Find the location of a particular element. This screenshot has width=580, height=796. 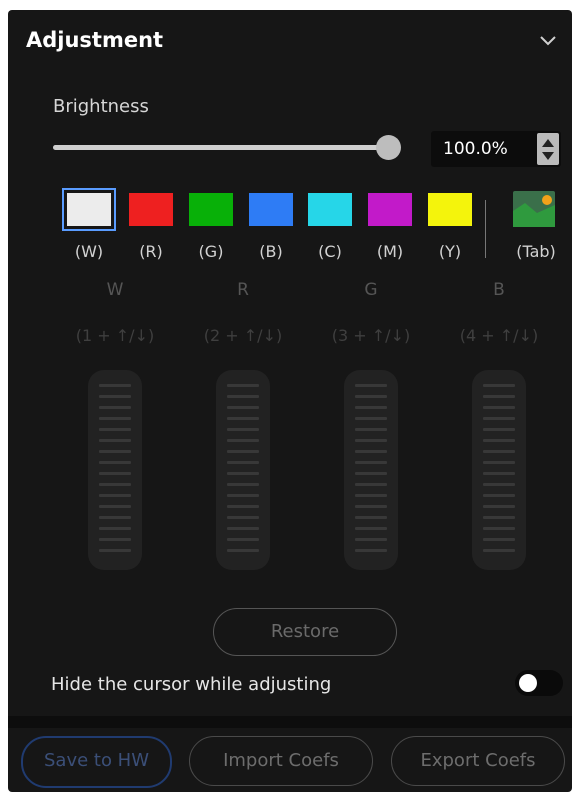

chevron-down-icon is located at coordinates (548, 41).